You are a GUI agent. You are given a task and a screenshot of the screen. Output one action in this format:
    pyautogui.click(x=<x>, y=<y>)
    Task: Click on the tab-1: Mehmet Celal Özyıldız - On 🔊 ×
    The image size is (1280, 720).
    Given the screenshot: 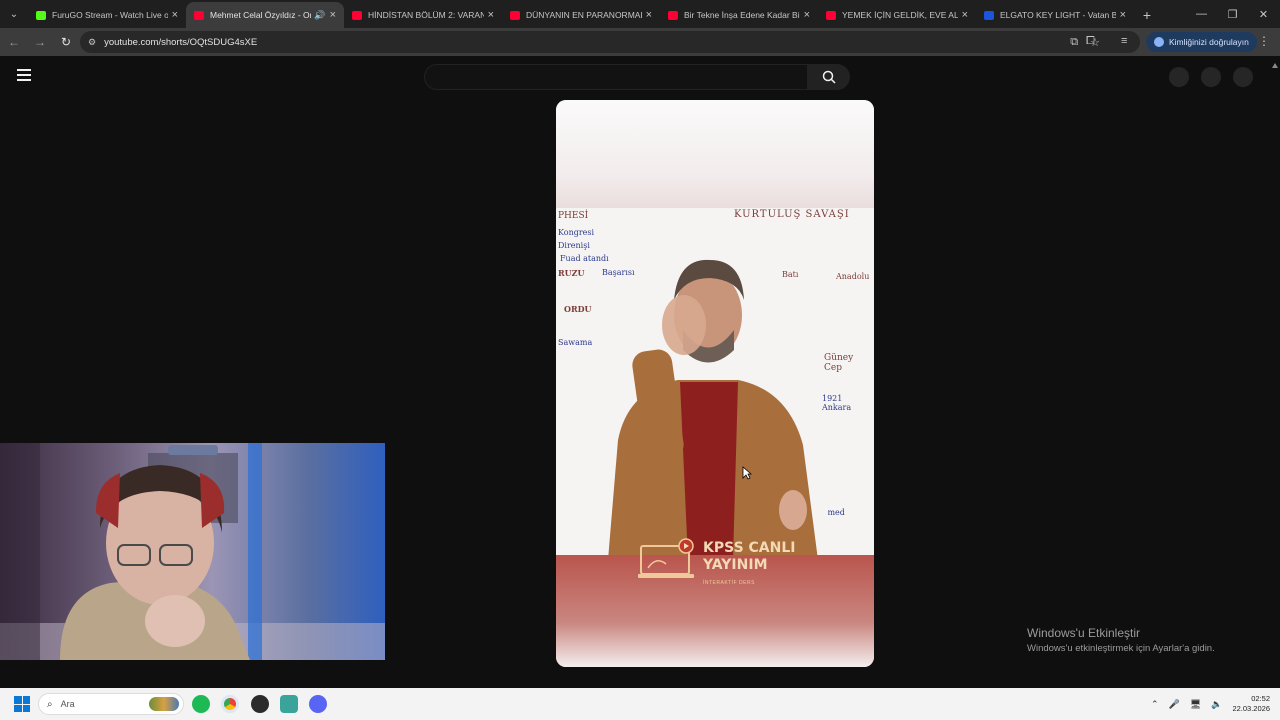 What is the action you would take?
    pyautogui.click(x=265, y=15)
    